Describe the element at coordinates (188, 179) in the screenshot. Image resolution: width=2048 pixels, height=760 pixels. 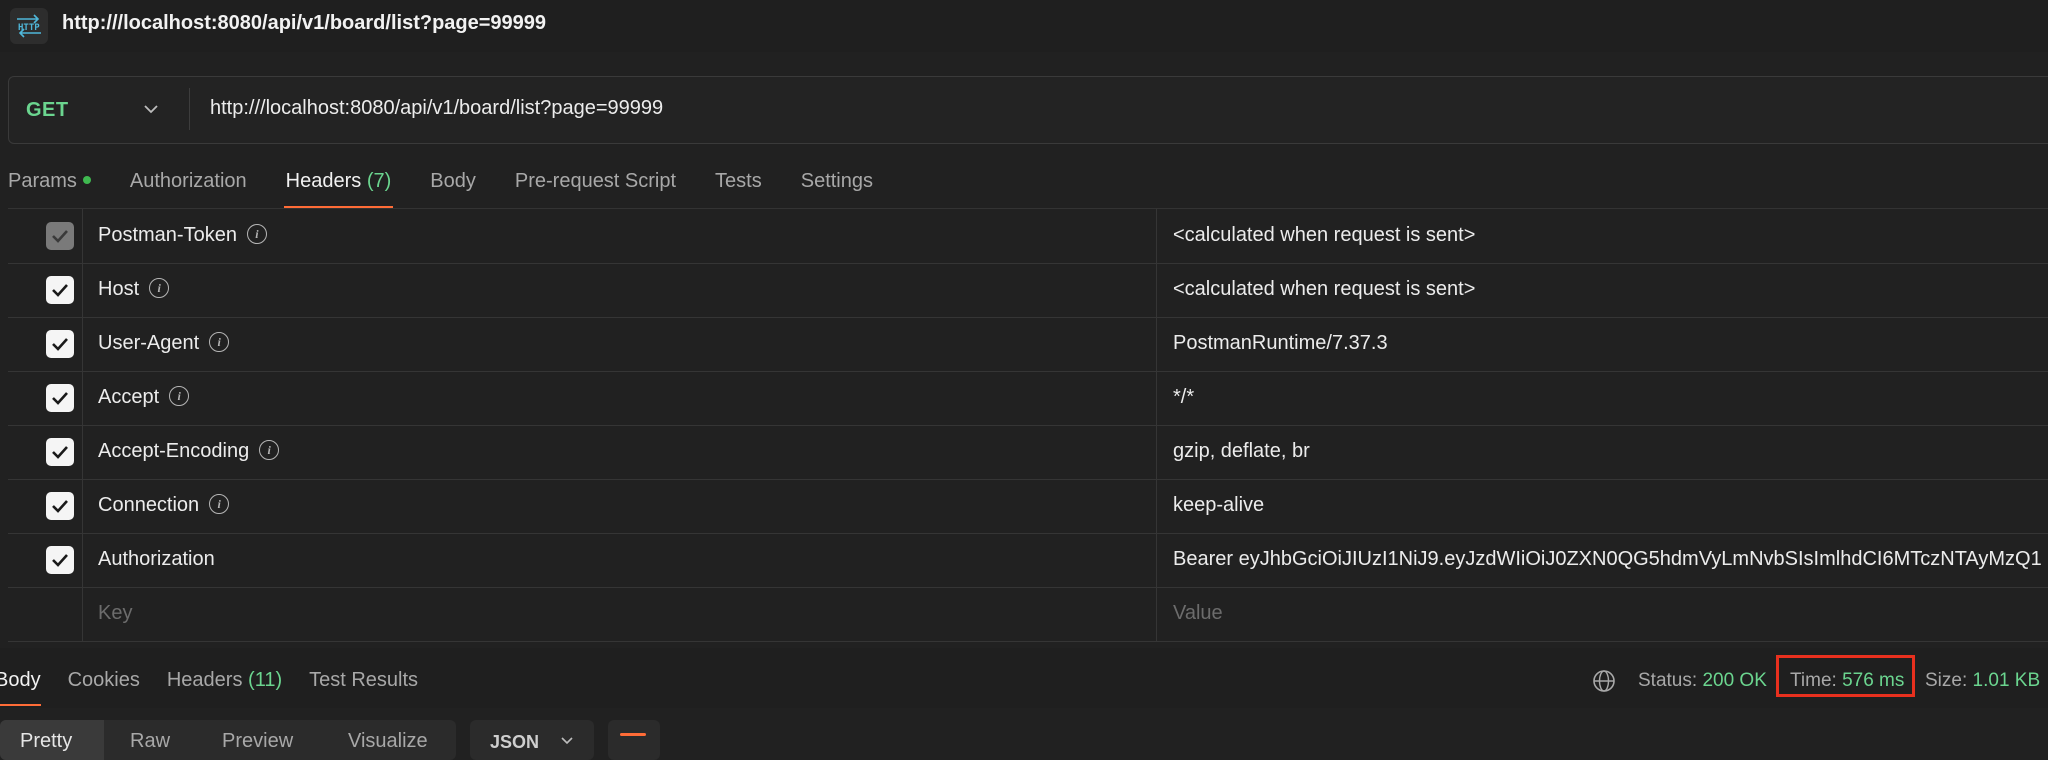
I see `tab-authorization: Authorization` at that location.